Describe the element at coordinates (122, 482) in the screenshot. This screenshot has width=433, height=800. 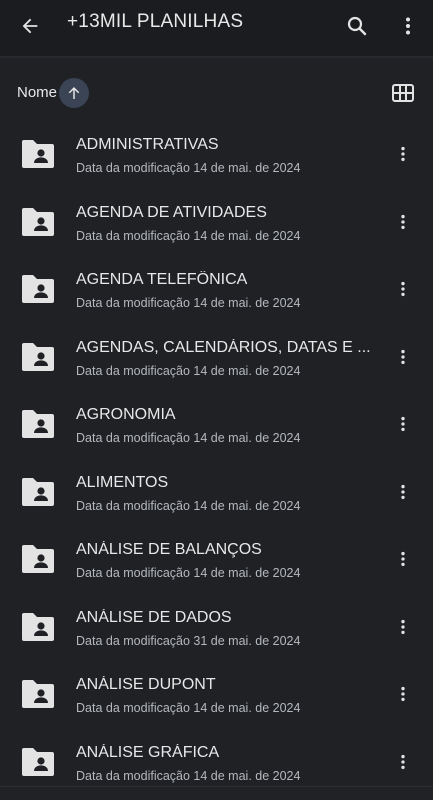
I see `item-name: ALIMENTOS` at that location.